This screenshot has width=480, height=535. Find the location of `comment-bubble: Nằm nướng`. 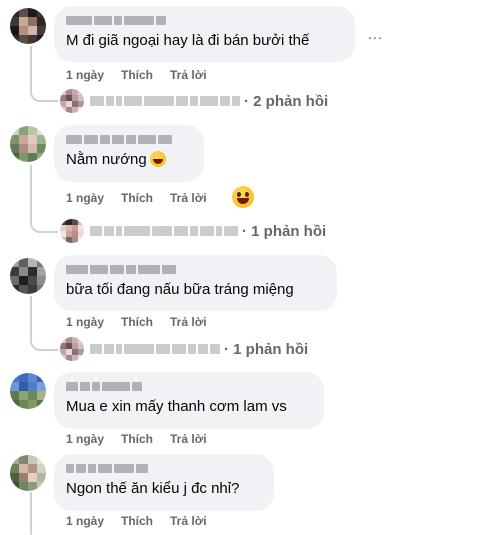

comment-bubble: Nằm nướng is located at coordinates (129, 153).